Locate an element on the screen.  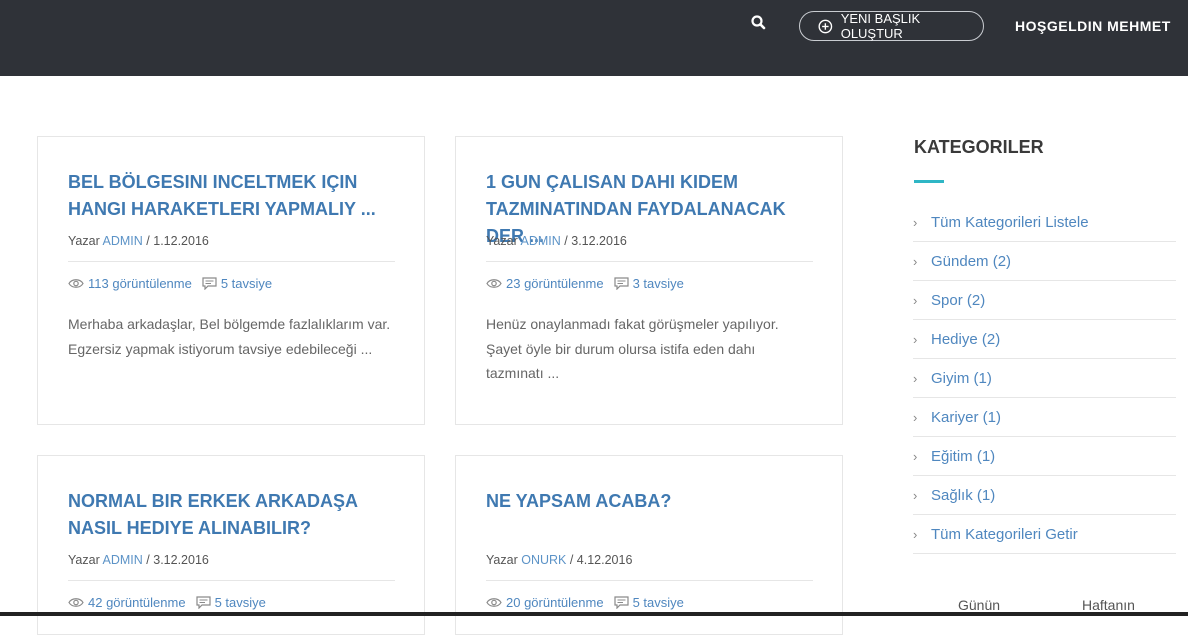
post-title: NE YAPSAM ACABA? is located at coordinates (651, 501).